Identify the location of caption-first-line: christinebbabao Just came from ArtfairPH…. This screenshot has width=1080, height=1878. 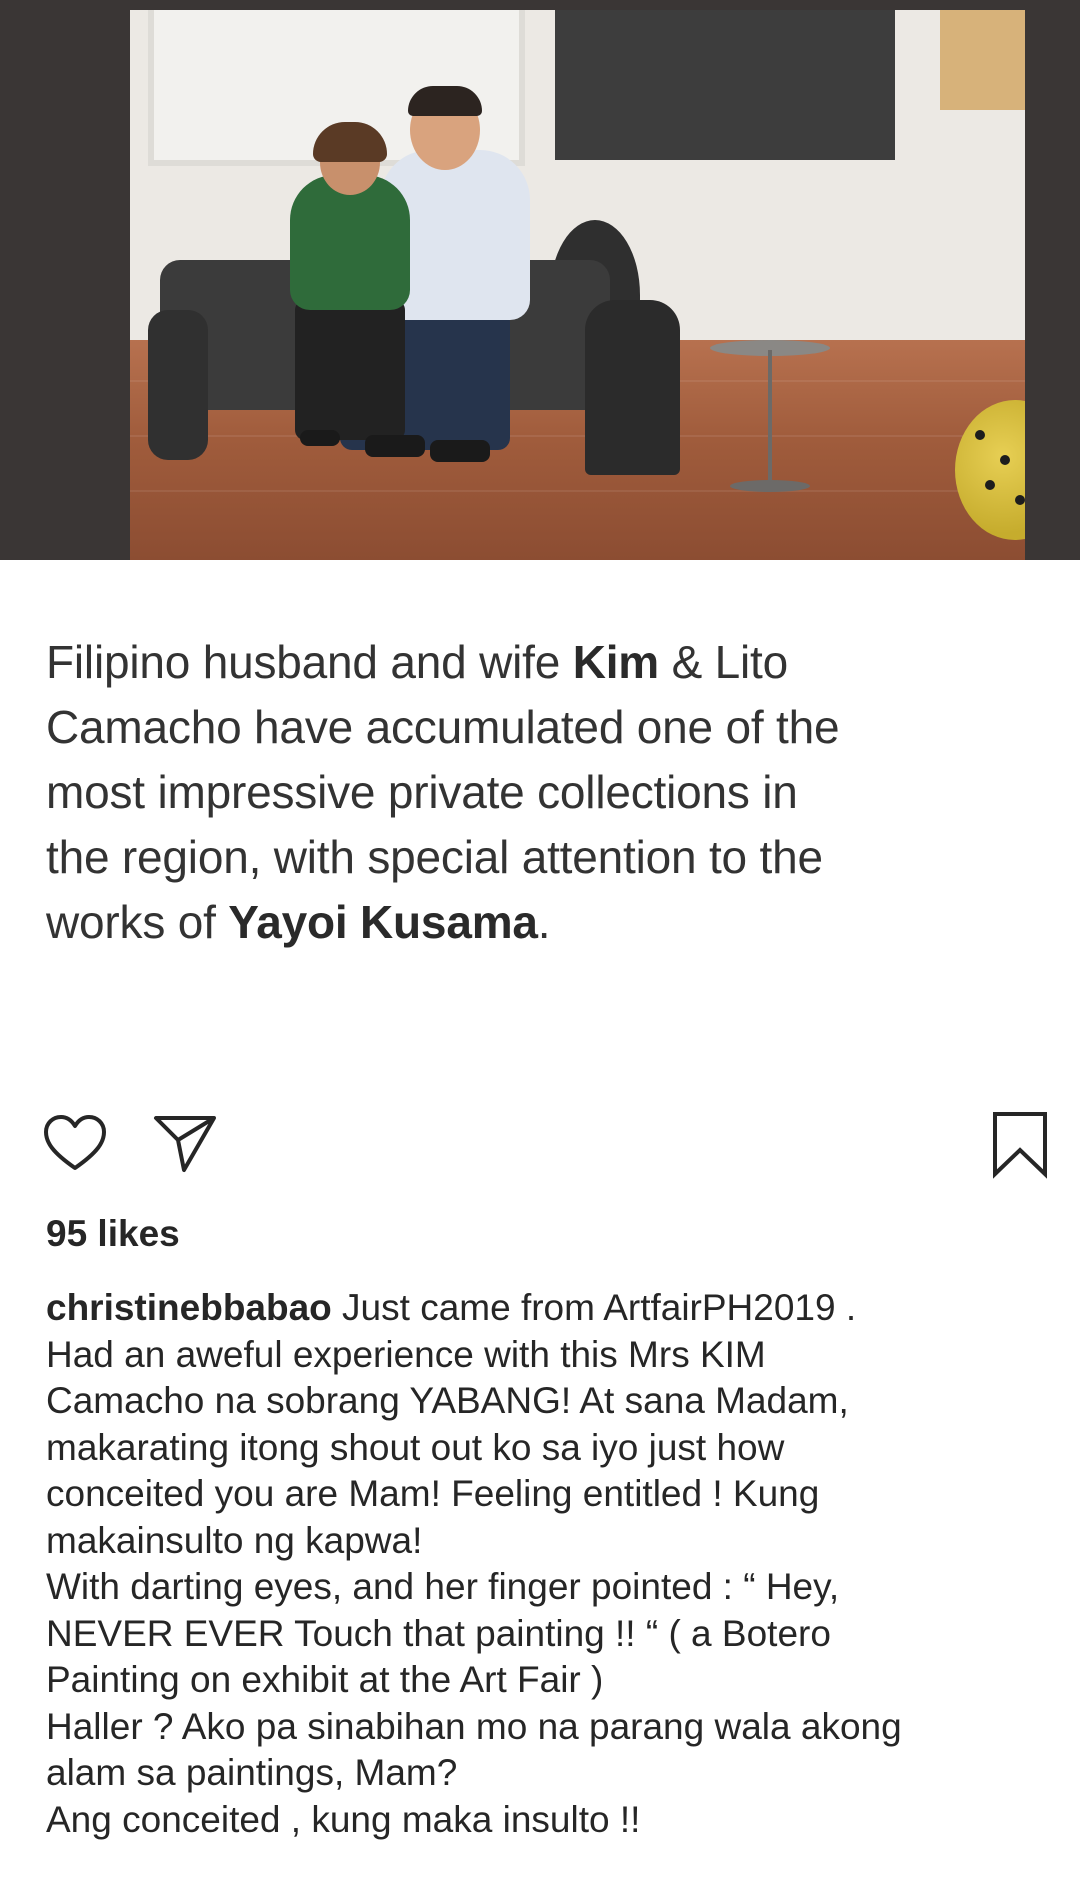
(551, 1308).